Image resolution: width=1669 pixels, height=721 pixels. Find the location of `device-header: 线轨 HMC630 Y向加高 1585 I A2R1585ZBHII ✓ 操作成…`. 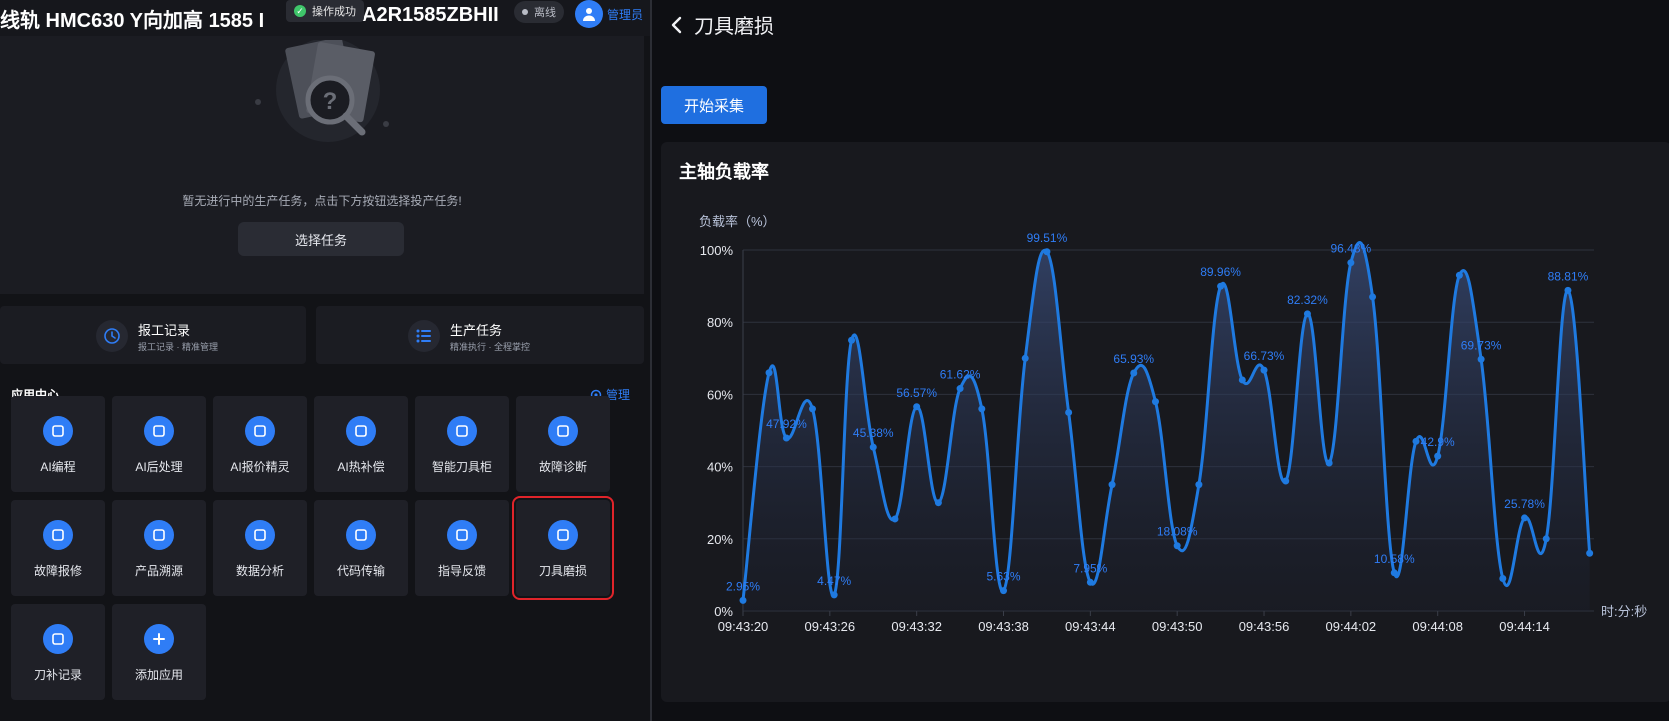

device-header: 线轨 HMC630 Y向加高 1585 I A2R1585ZBHII ✓ 操作成… is located at coordinates (325, 18).